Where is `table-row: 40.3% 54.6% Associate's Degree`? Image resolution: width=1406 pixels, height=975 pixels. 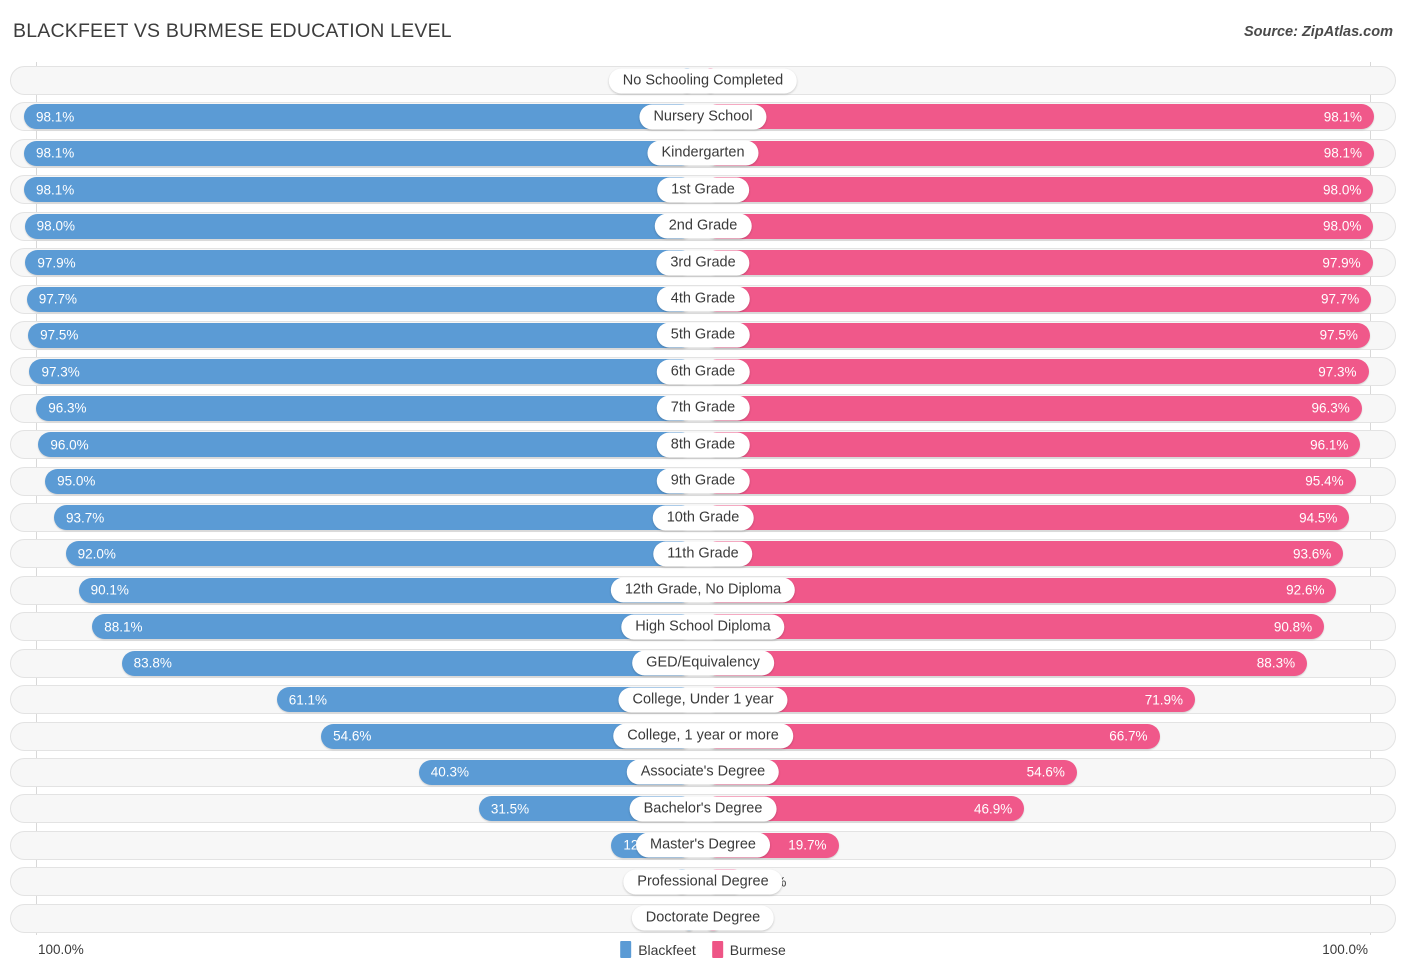
table-row: 40.3% 54.6% Associate's Degree is located at coordinates (703, 772).